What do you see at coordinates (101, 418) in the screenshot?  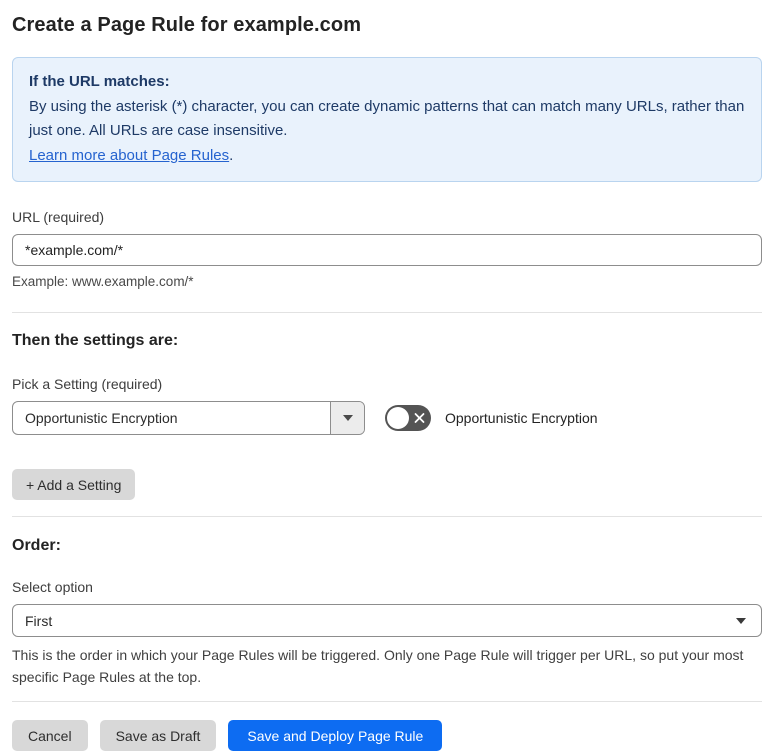 I see `setting-dropdown-value: Opportunistic Encryption` at bounding box center [101, 418].